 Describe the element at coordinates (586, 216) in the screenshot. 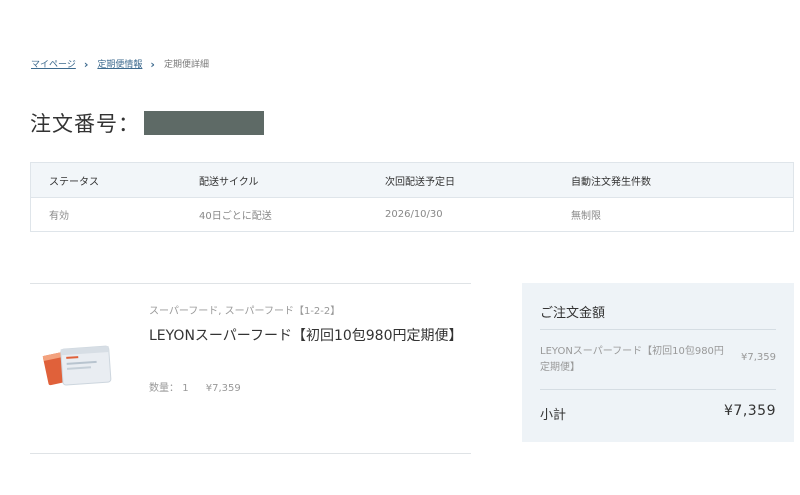

I see `auto-orders-value: 無制限` at that location.